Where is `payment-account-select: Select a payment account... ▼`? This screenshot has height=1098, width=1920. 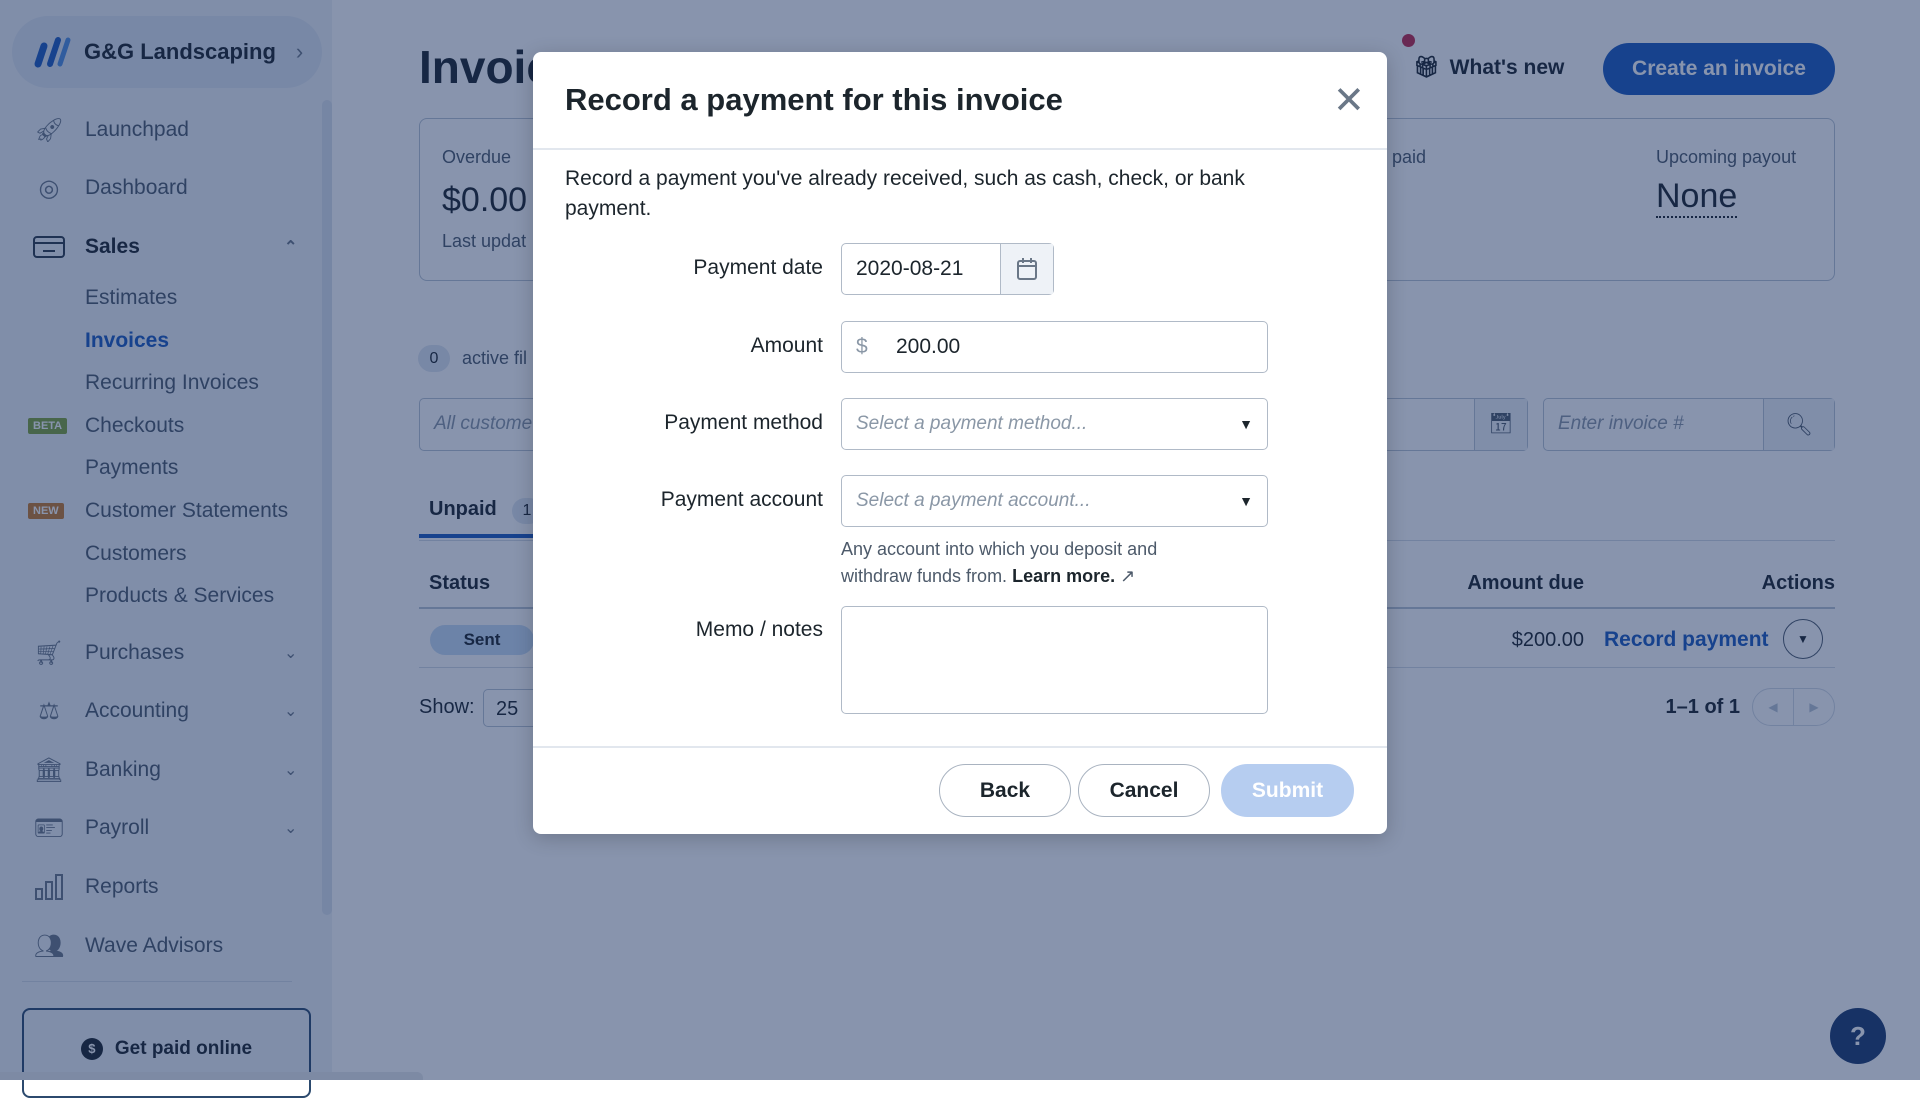
payment-account-select: Select a payment account... ▼ is located at coordinates (1054, 501).